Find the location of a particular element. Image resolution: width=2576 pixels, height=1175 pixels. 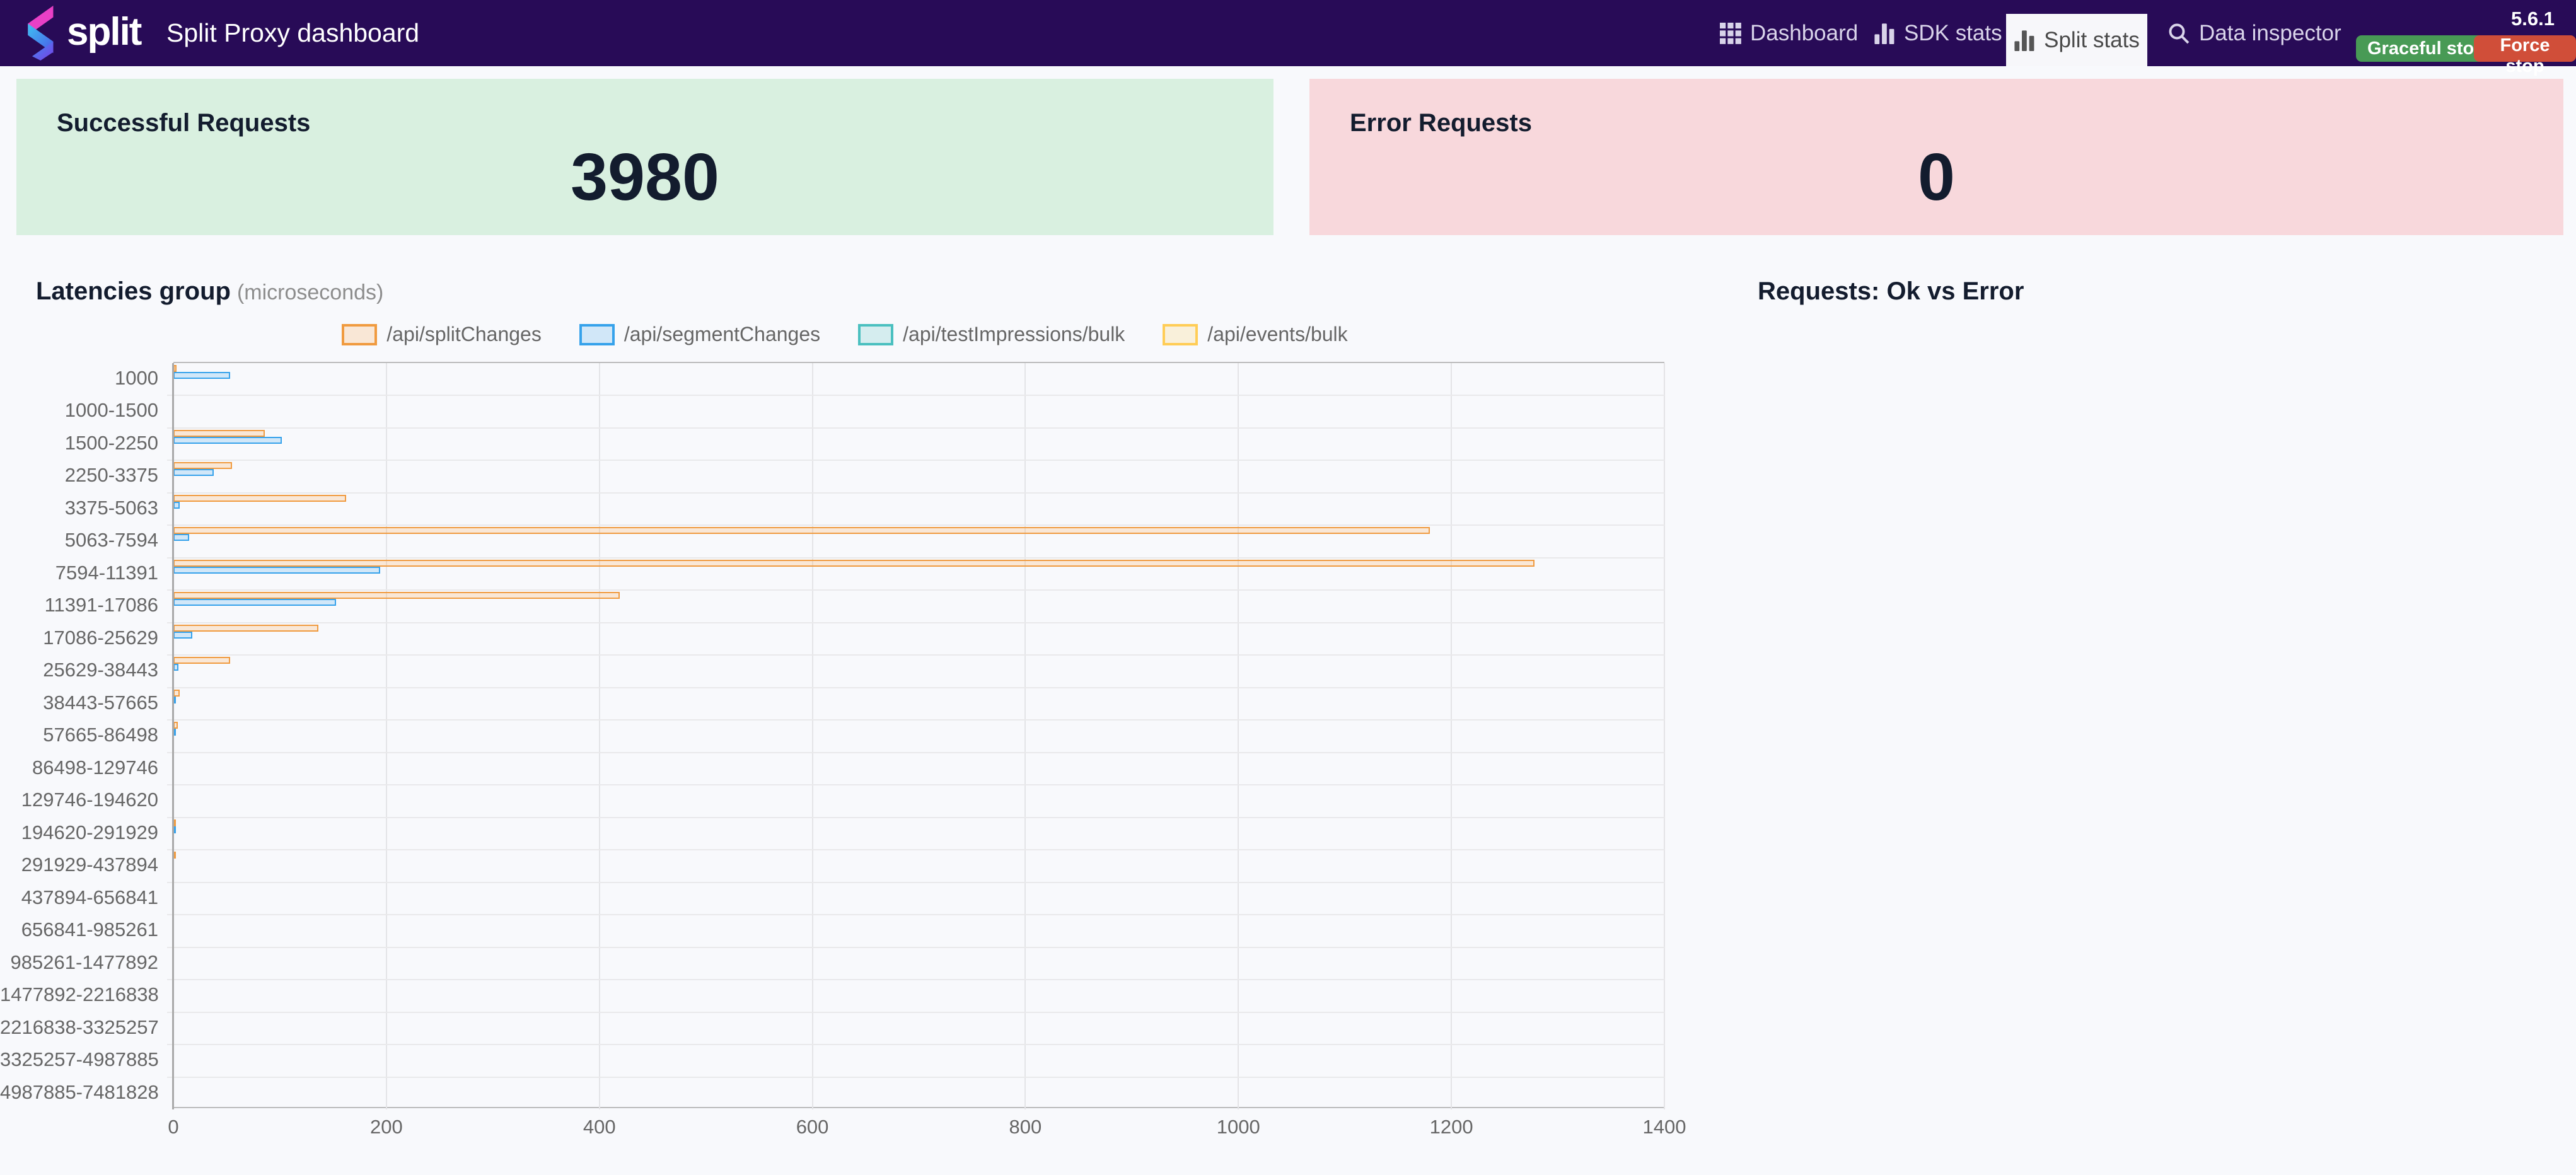

x-axis-label: 800 is located at coordinates (1025, 1127).